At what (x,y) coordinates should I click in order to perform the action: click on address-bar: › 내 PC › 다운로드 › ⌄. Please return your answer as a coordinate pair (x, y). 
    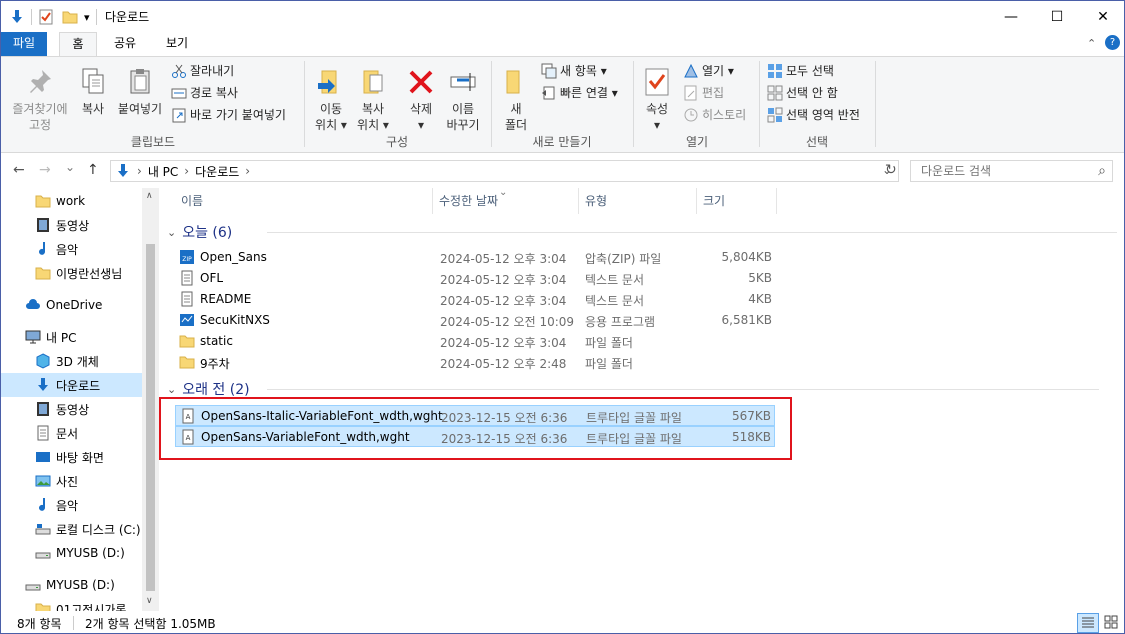
    Looking at the image, I should click on (504, 171).